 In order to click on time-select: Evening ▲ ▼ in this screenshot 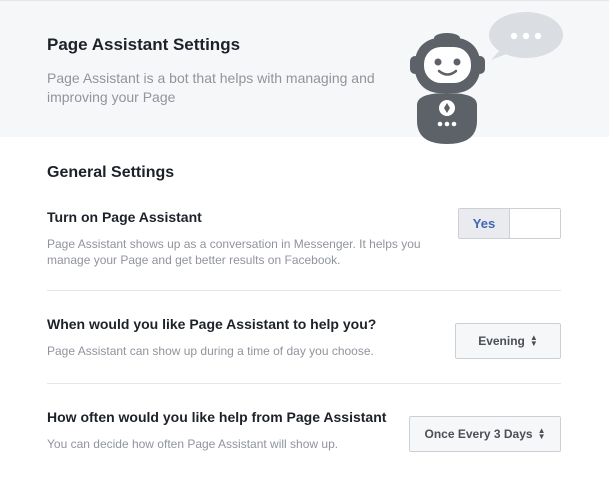, I will do `click(508, 341)`.